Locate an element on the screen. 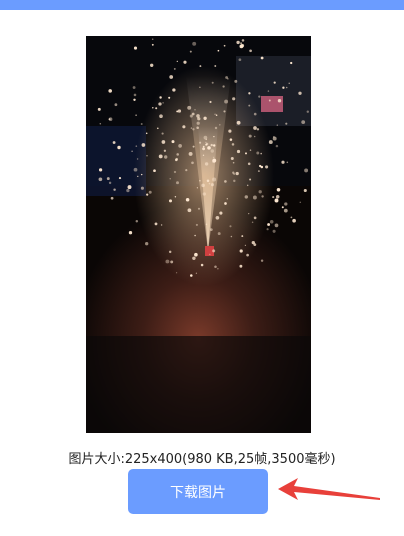 The height and width of the screenshot is (536, 404). download-image-button: 下载图片 is located at coordinates (198, 491).